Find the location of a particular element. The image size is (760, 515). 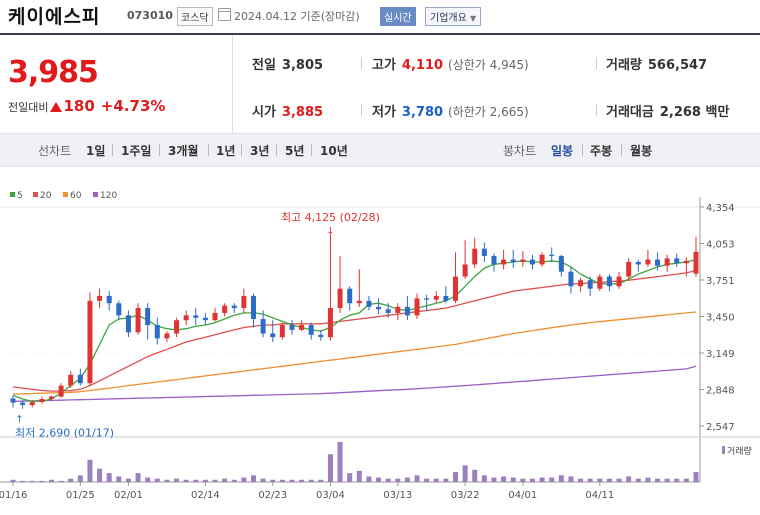

legend-label: 120 is located at coordinates (108, 196).